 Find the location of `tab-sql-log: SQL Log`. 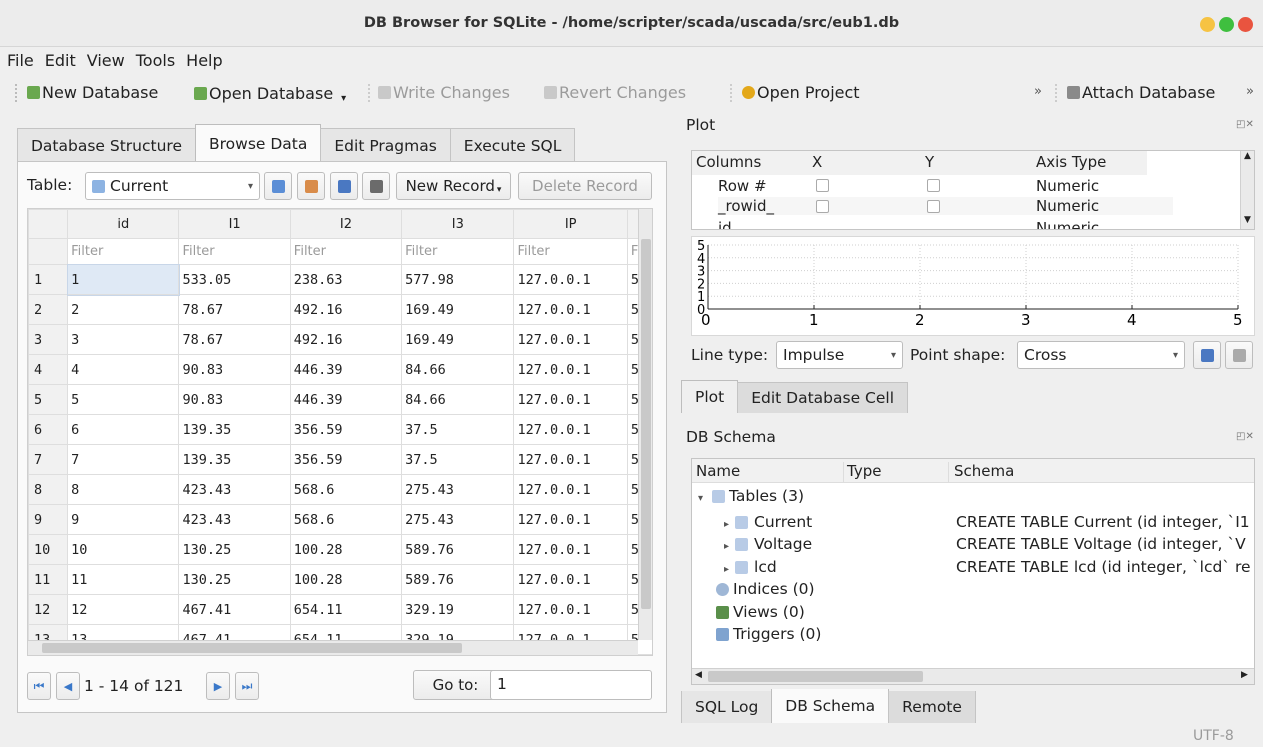

tab-sql-log: SQL Log is located at coordinates (727, 707).